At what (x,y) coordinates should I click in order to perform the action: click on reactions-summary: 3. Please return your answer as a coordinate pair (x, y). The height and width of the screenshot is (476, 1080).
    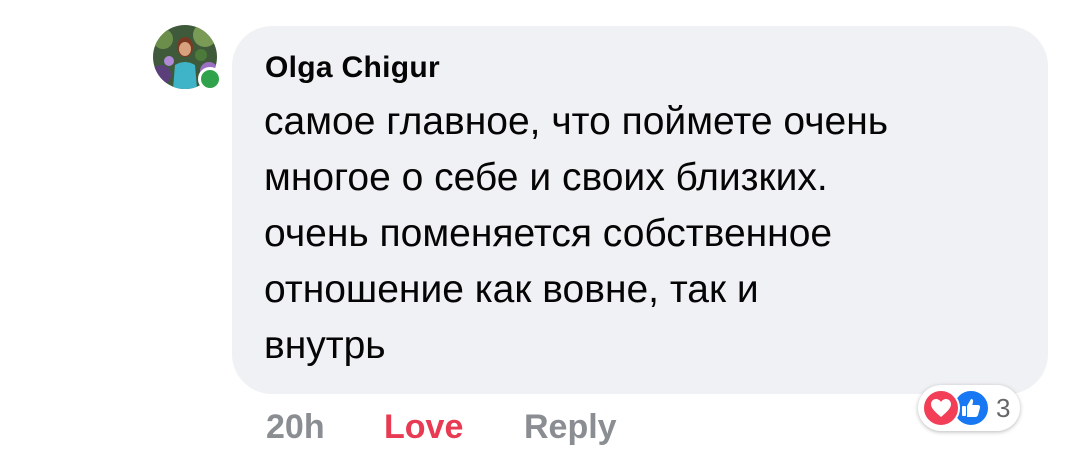
    Looking at the image, I should click on (969, 408).